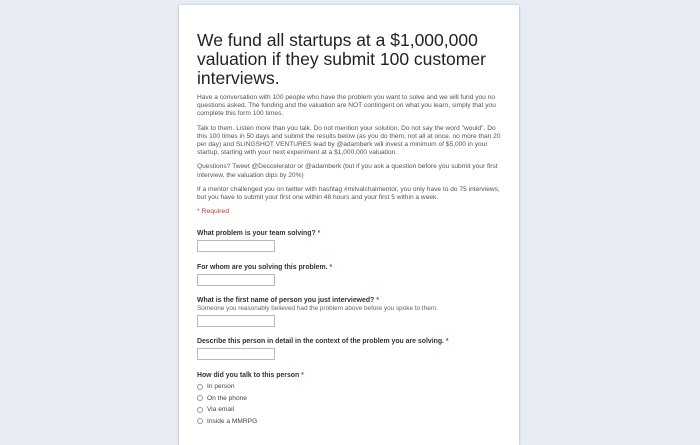 The width and height of the screenshot is (700, 445). What do you see at coordinates (256, 233) in the screenshot?
I see `question-label: What problem is your team solving?` at bounding box center [256, 233].